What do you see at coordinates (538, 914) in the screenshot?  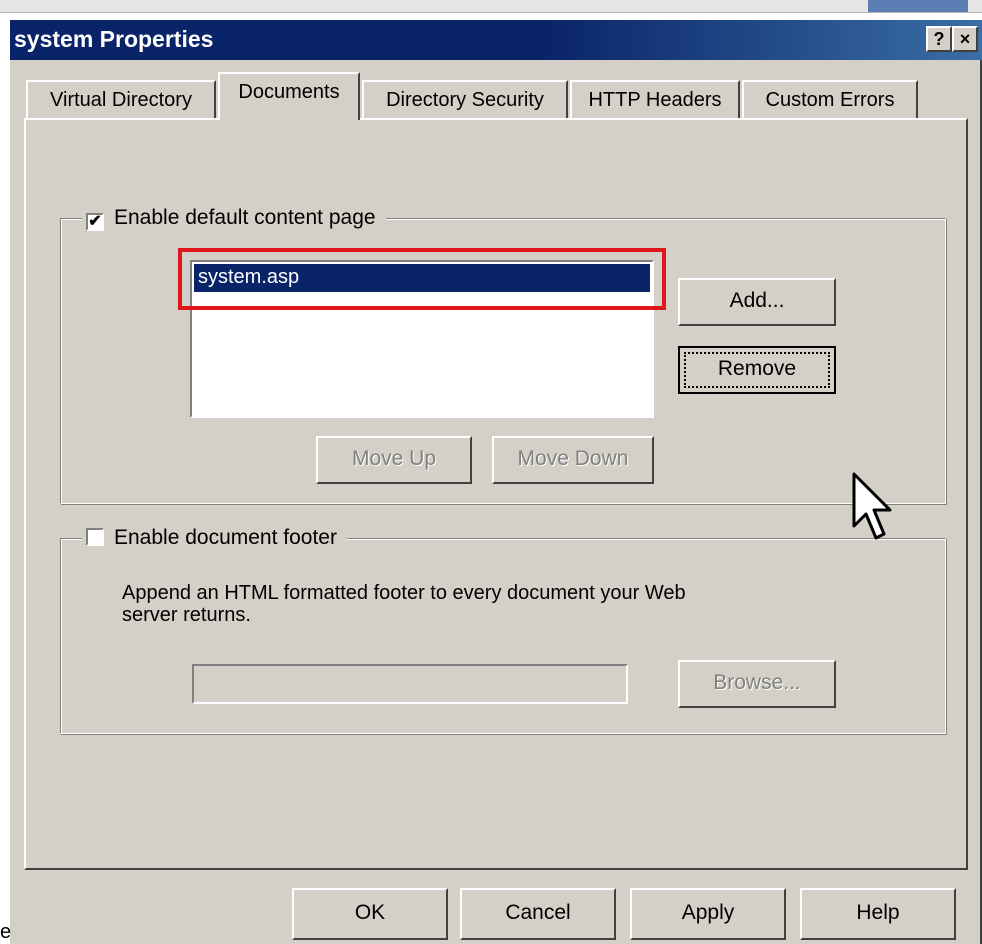 I see `cancel-button: Cancel` at bounding box center [538, 914].